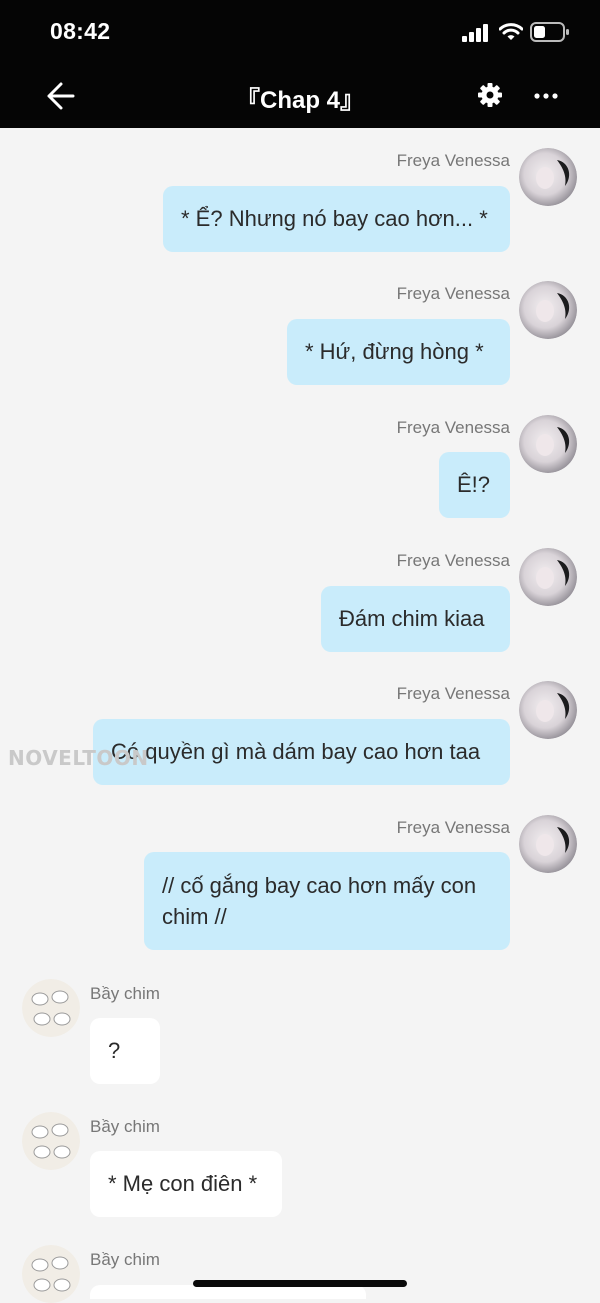 The height and width of the screenshot is (1303, 600). What do you see at coordinates (474, 485) in the screenshot?
I see `message-bubble: Ê!?` at bounding box center [474, 485].